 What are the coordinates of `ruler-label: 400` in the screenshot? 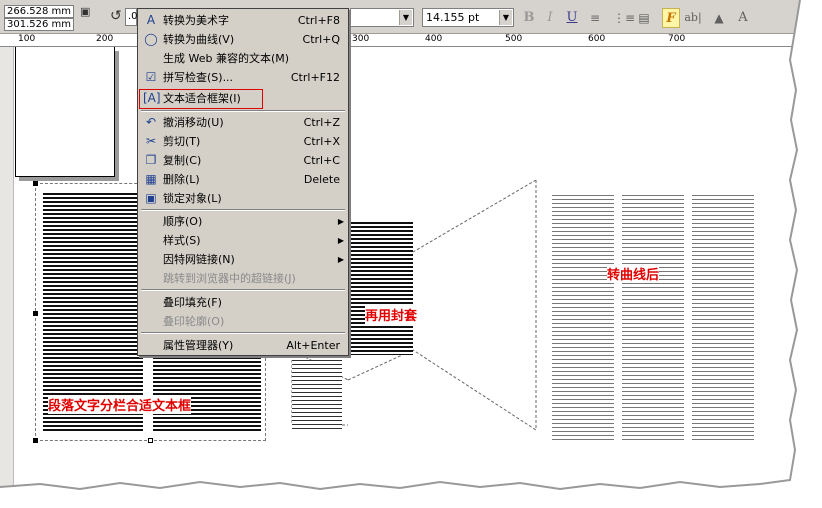 It's located at (434, 39).